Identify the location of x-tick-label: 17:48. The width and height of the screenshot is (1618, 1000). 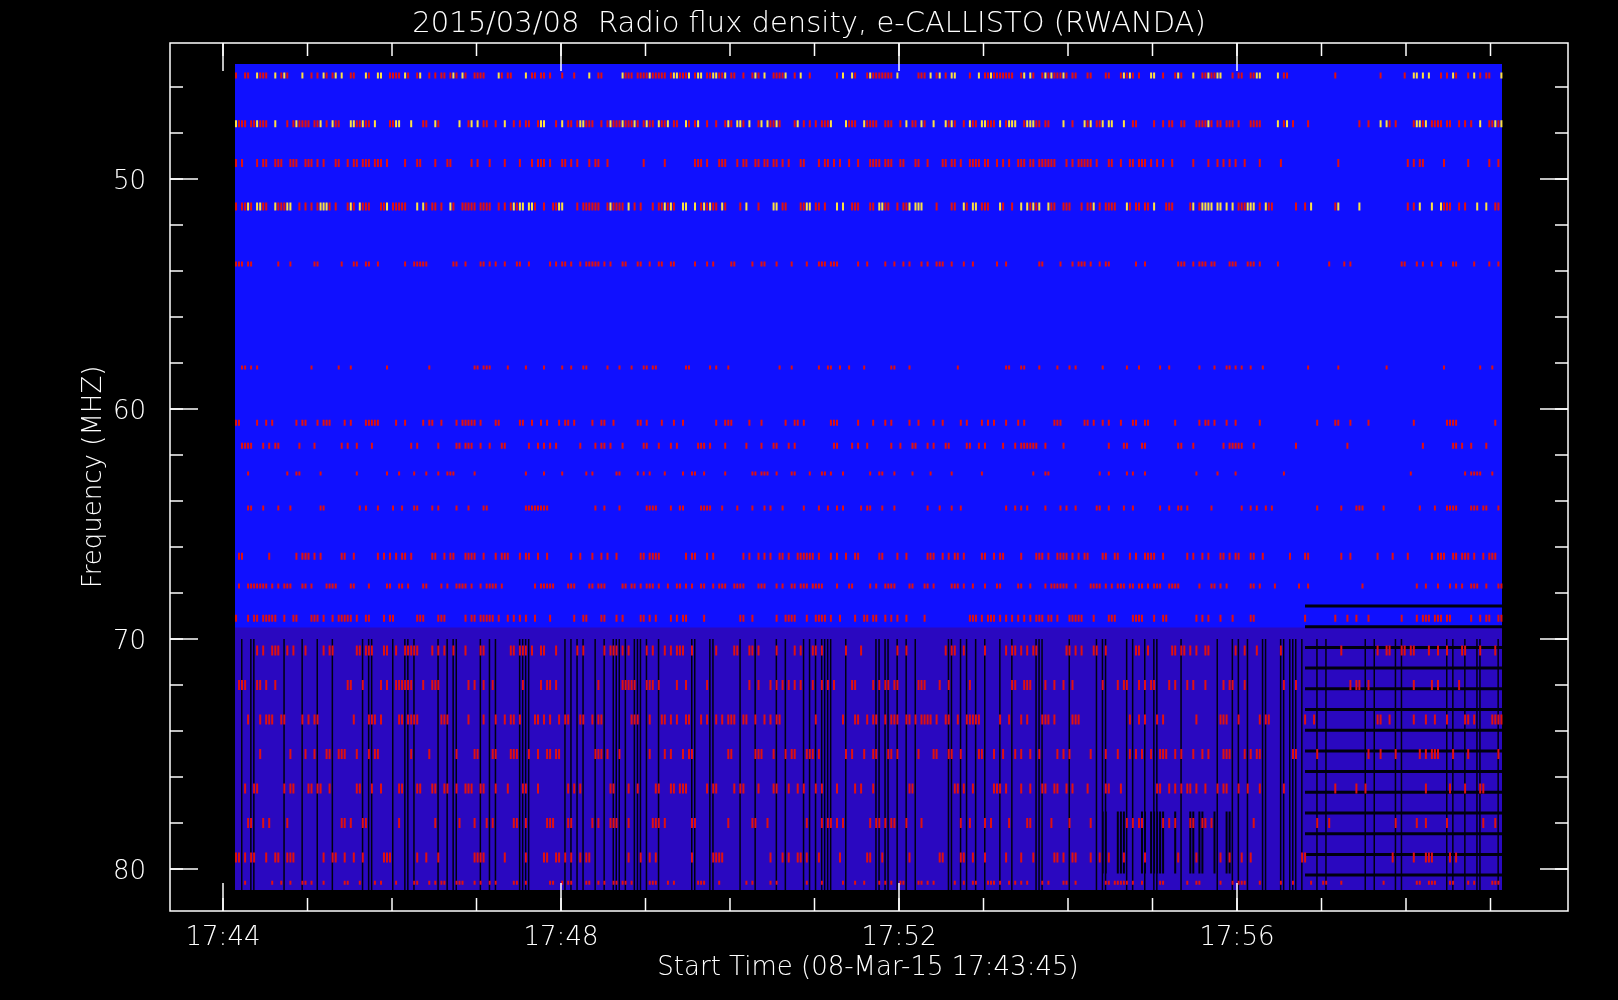
(561, 936).